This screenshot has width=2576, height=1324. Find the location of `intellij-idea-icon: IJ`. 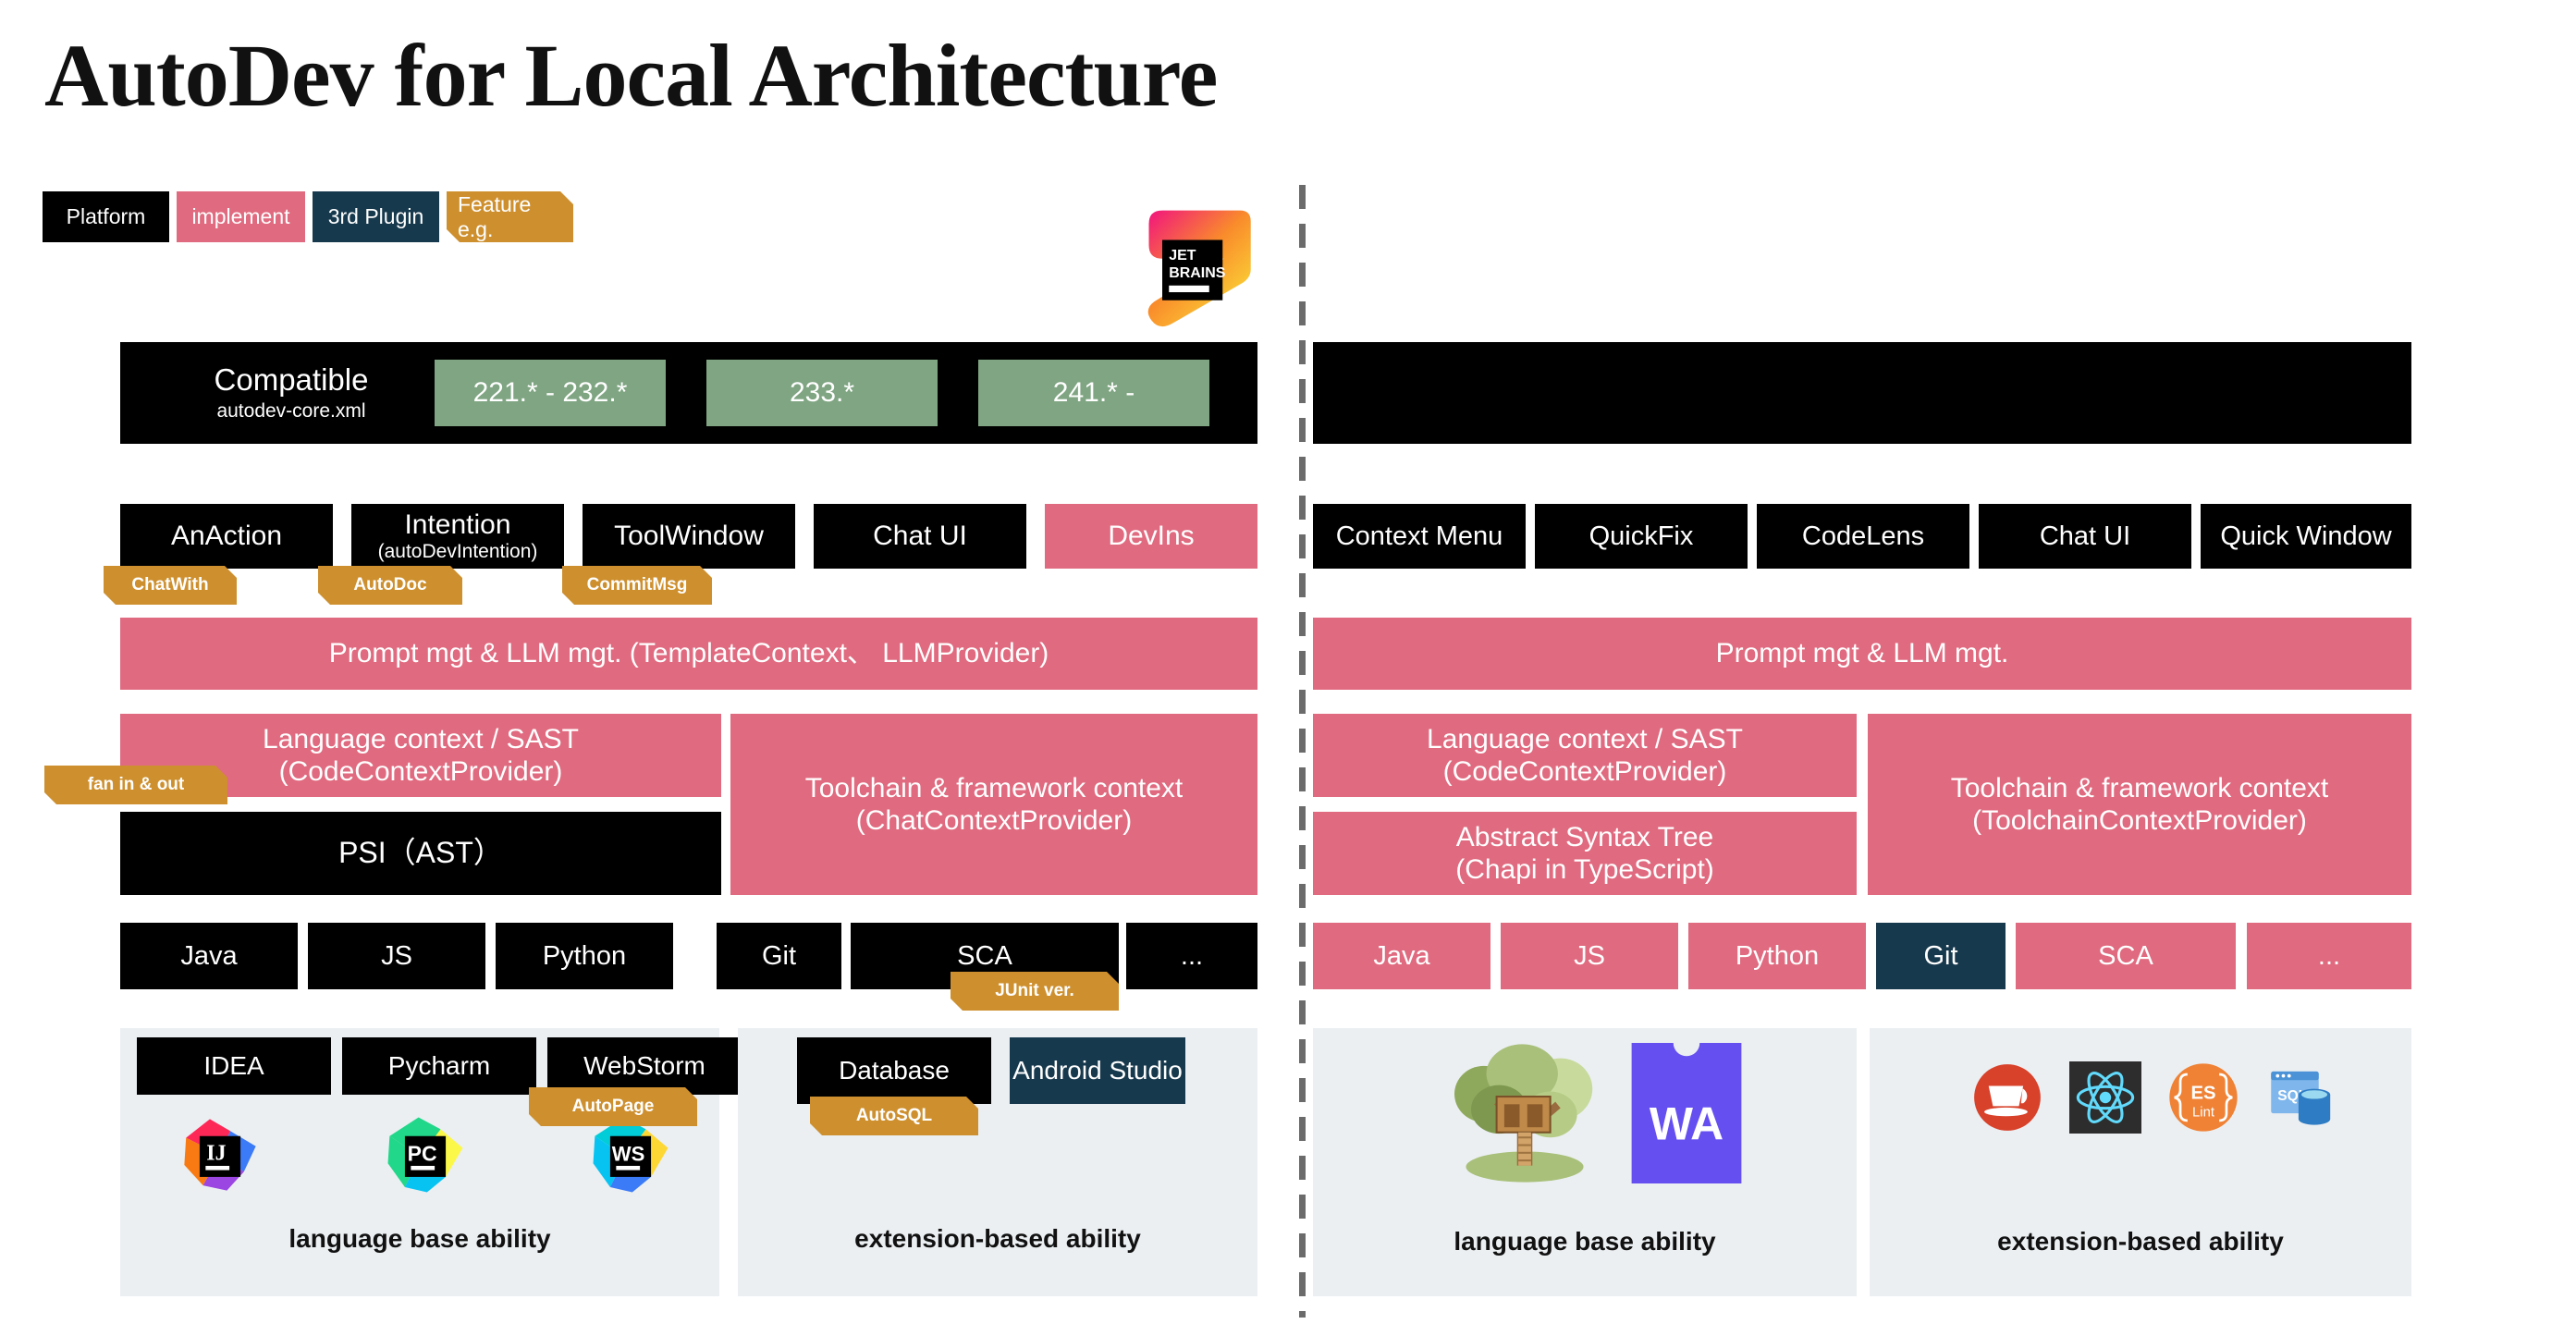

intellij-idea-icon: IJ is located at coordinates (220, 1154).